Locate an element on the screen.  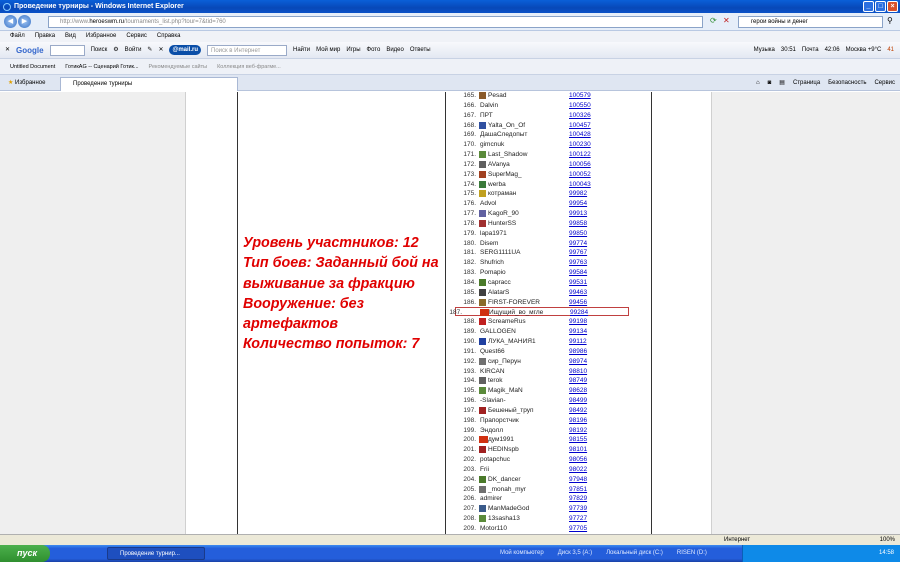
tp-badge-icon is located at coordinates (484, 313).